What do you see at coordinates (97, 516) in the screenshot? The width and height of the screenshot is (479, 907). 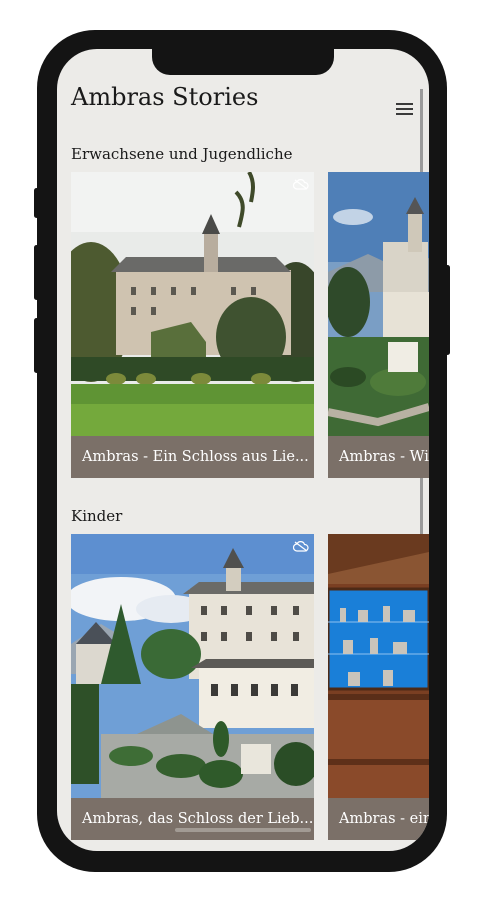 I see `section-title-kids: Kinder` at bounding box center [97, 516].